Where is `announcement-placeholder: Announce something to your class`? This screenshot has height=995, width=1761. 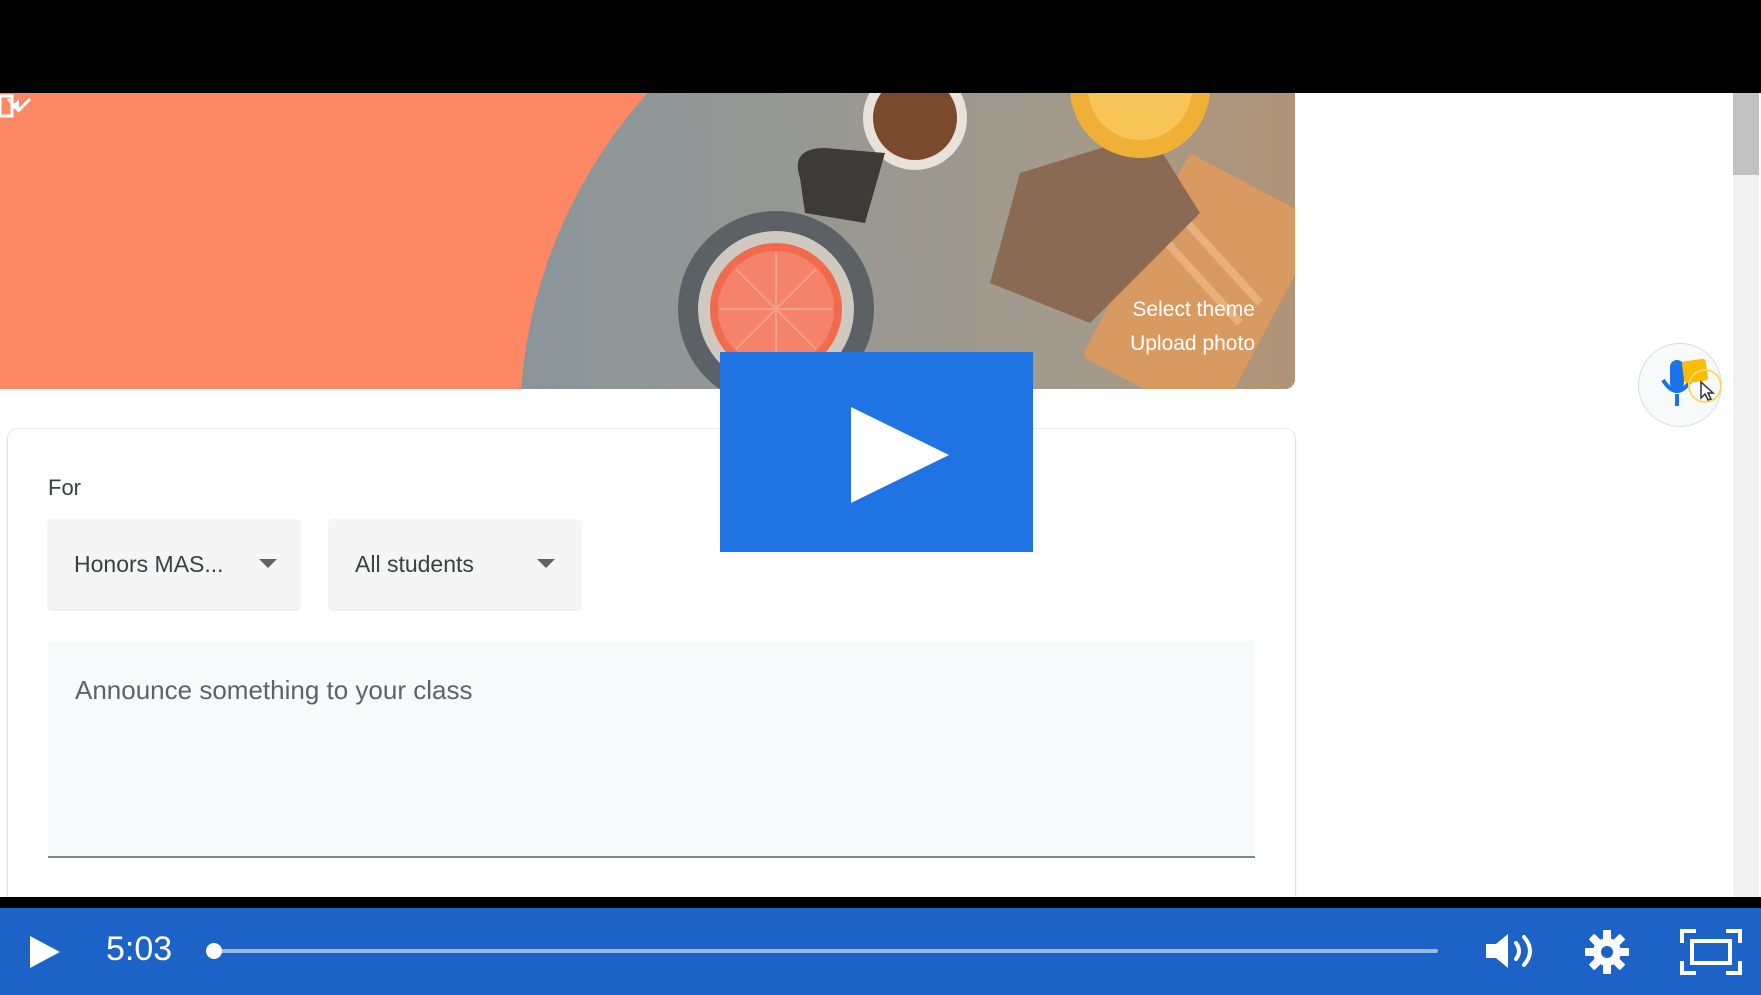
announcement-placeholder: Announce something to your class is located at coordinates (274, 690).